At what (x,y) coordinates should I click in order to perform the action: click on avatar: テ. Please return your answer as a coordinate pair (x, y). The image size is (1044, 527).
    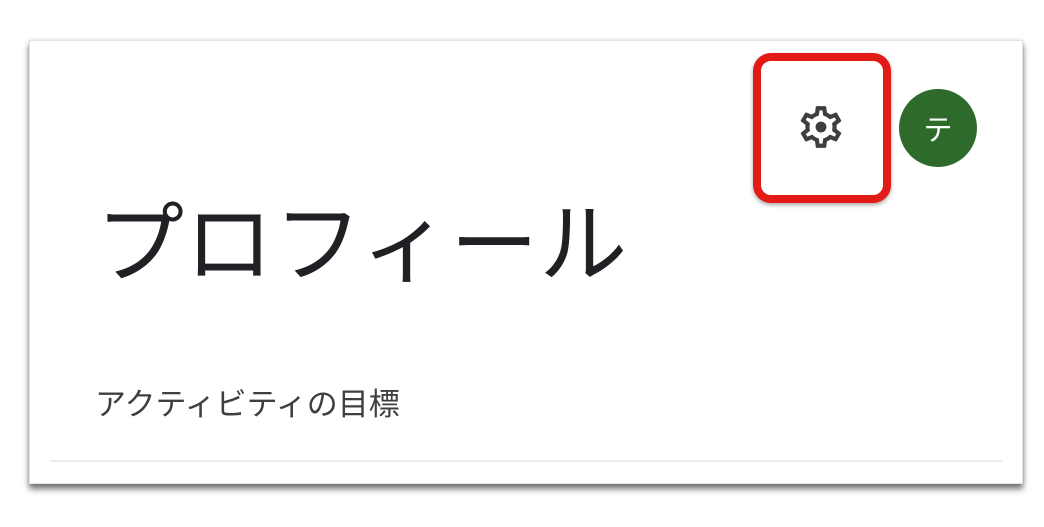
    Looking at the image, I should click on (938, 128).